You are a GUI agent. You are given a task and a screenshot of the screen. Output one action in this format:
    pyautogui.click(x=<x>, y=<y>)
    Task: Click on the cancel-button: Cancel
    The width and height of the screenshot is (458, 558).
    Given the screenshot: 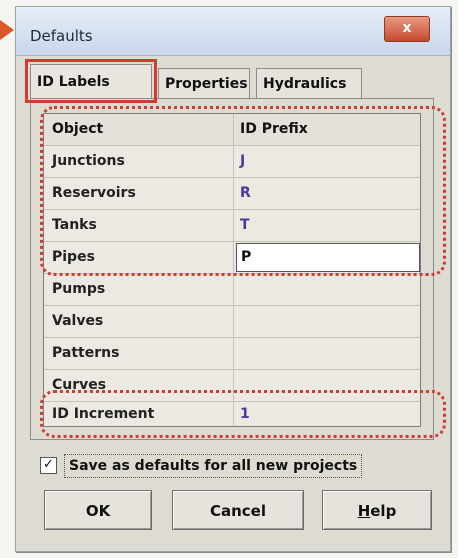 What is the action you would take?
    pyautogui.click(x=238, y=510)
    